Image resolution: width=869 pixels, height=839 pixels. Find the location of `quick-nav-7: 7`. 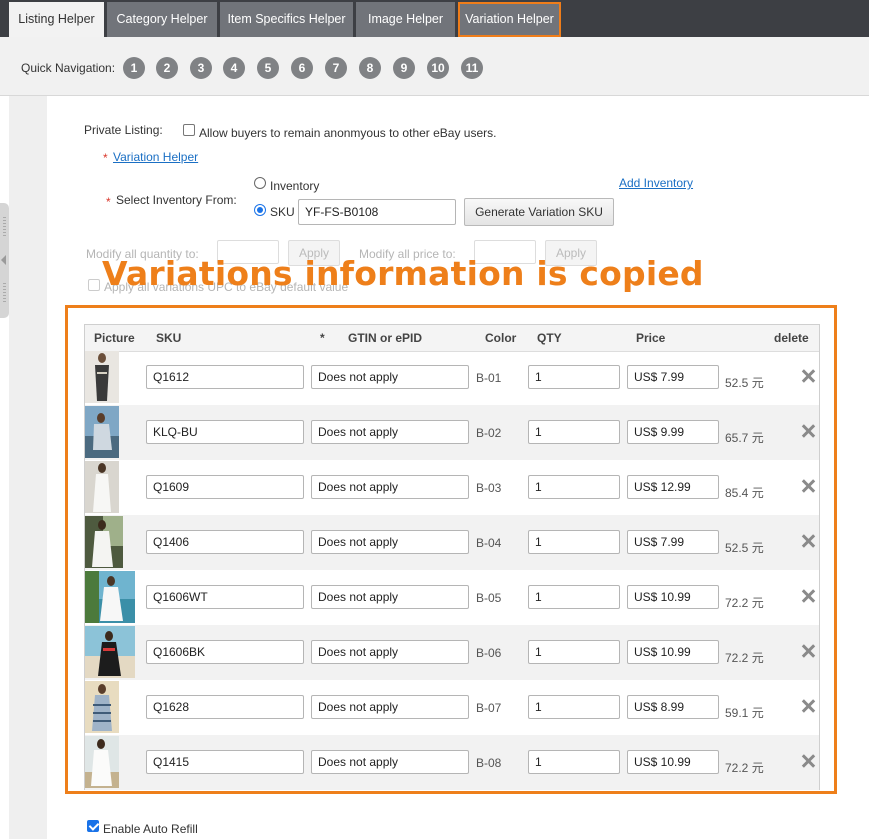

quick-nav-7: 7 is located at coordinates (336, 68).